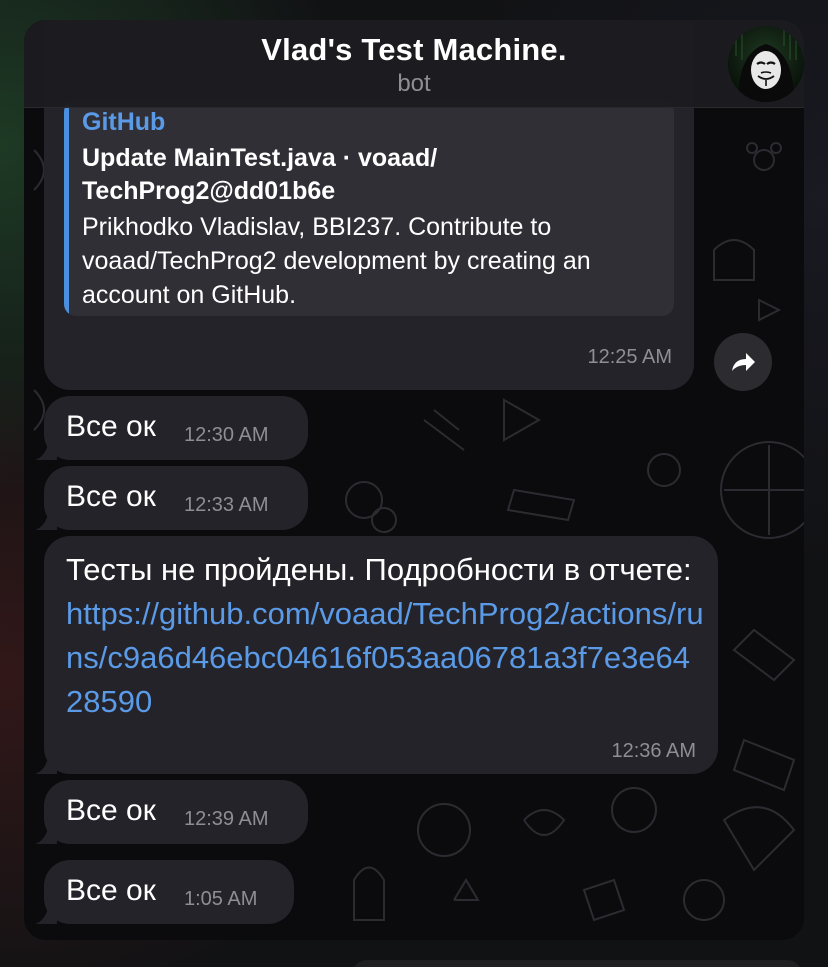 This screenshot has width=828, height=967. I want to click on link-preview-site: GitHub, so click(124, 122).